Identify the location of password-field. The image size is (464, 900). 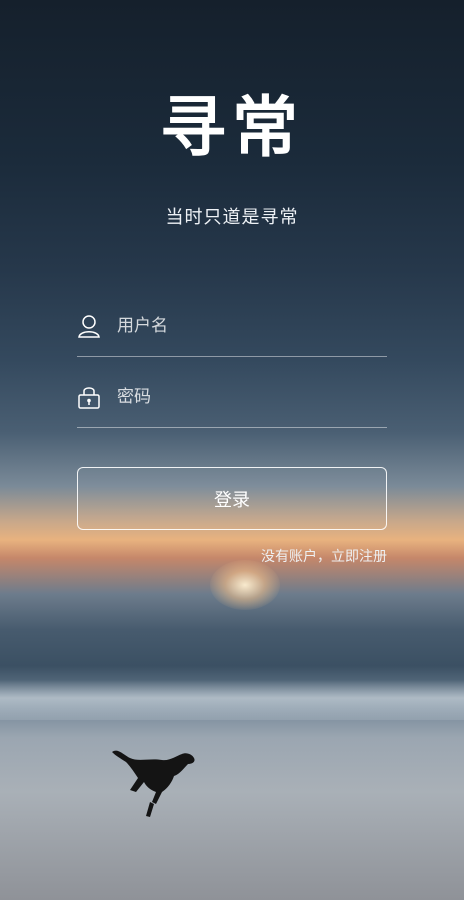
(232, 397).